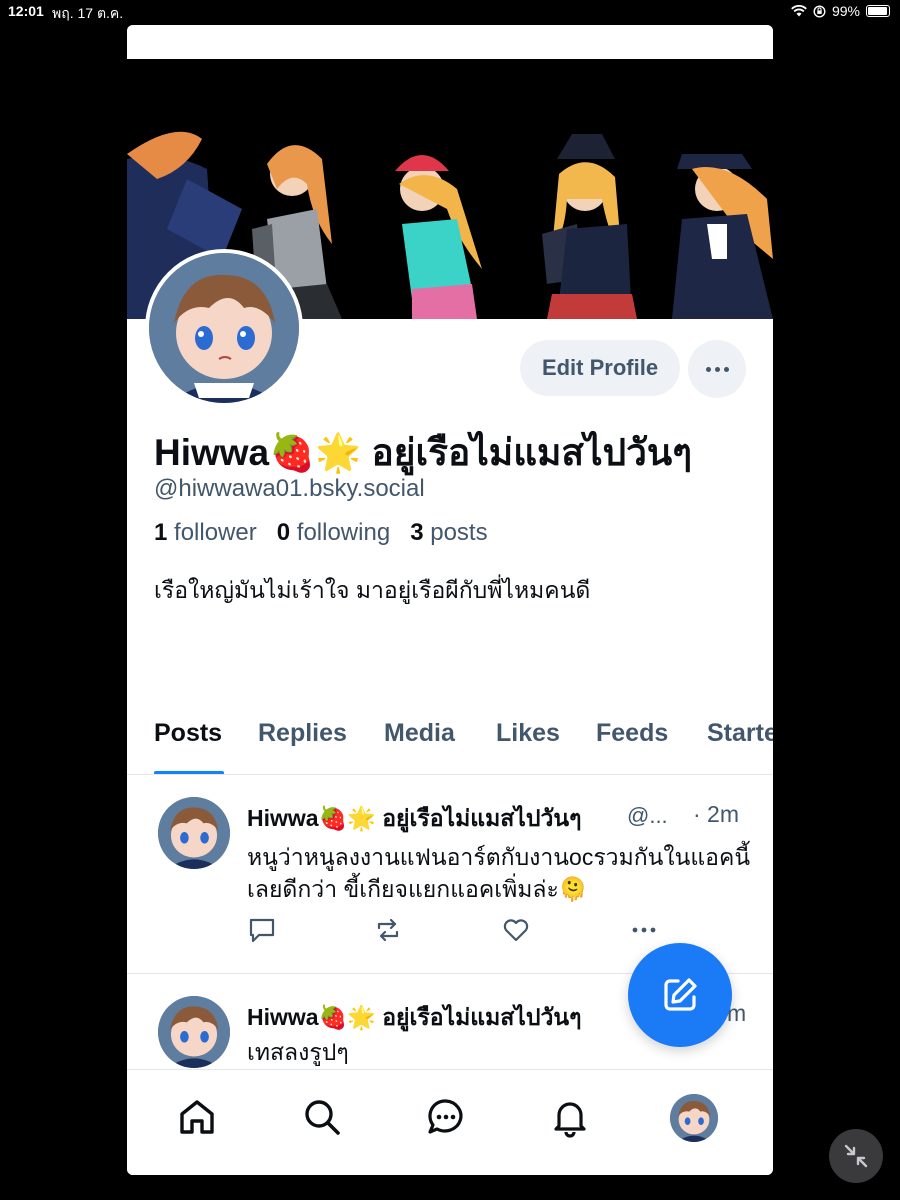  I want to click on compose-icon, so click(680, 994).